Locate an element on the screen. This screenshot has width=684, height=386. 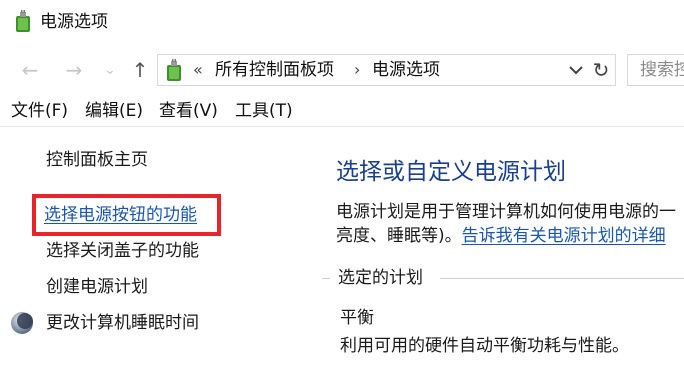
choose-power-button-link: 选择电源按钮的功能 is located at coordinates (120, 215).